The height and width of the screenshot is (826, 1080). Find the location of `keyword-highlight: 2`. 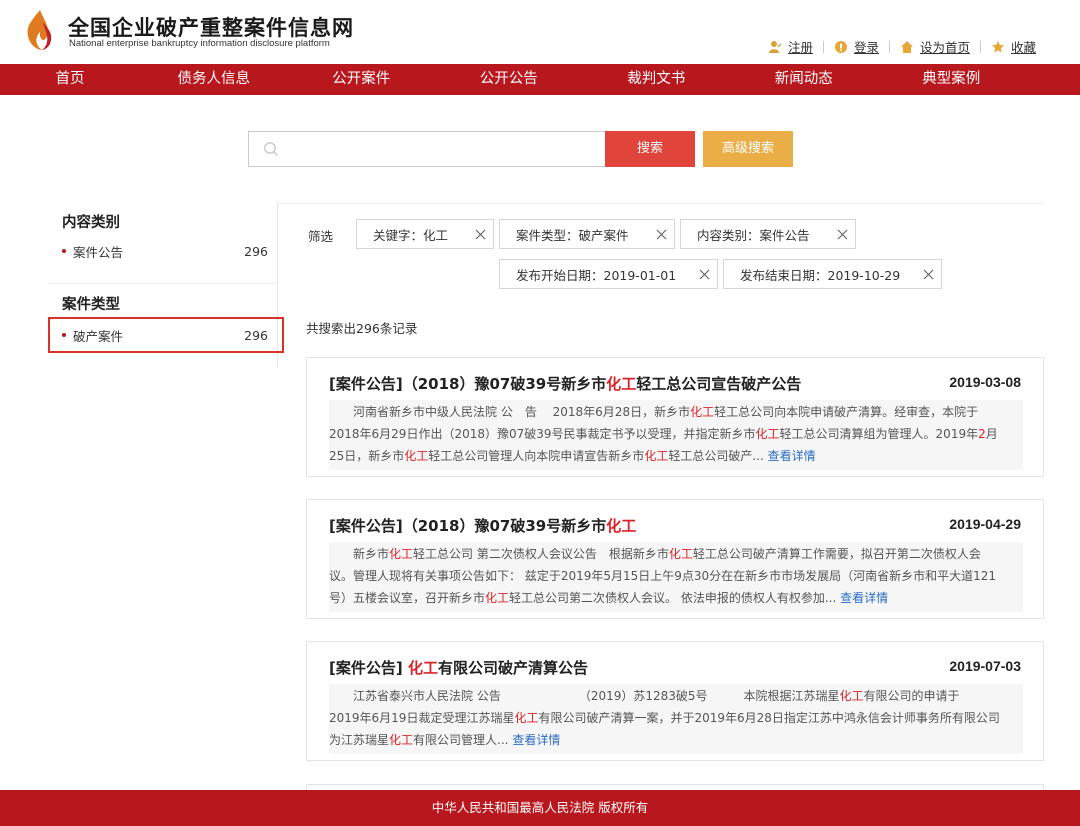

keyword-highlight: 2 is located at coordinates (982, 434).